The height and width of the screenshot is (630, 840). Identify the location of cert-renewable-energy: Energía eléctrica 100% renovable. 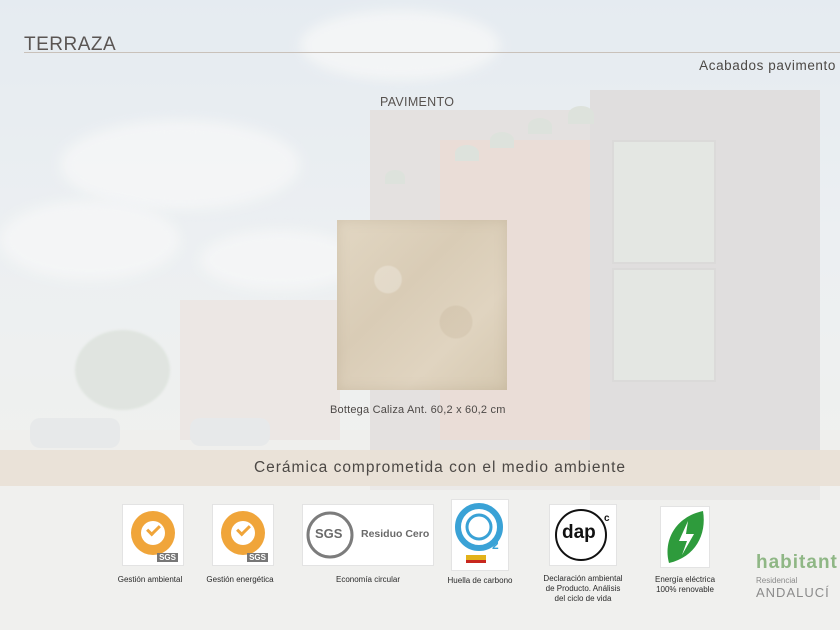
(685, 555).